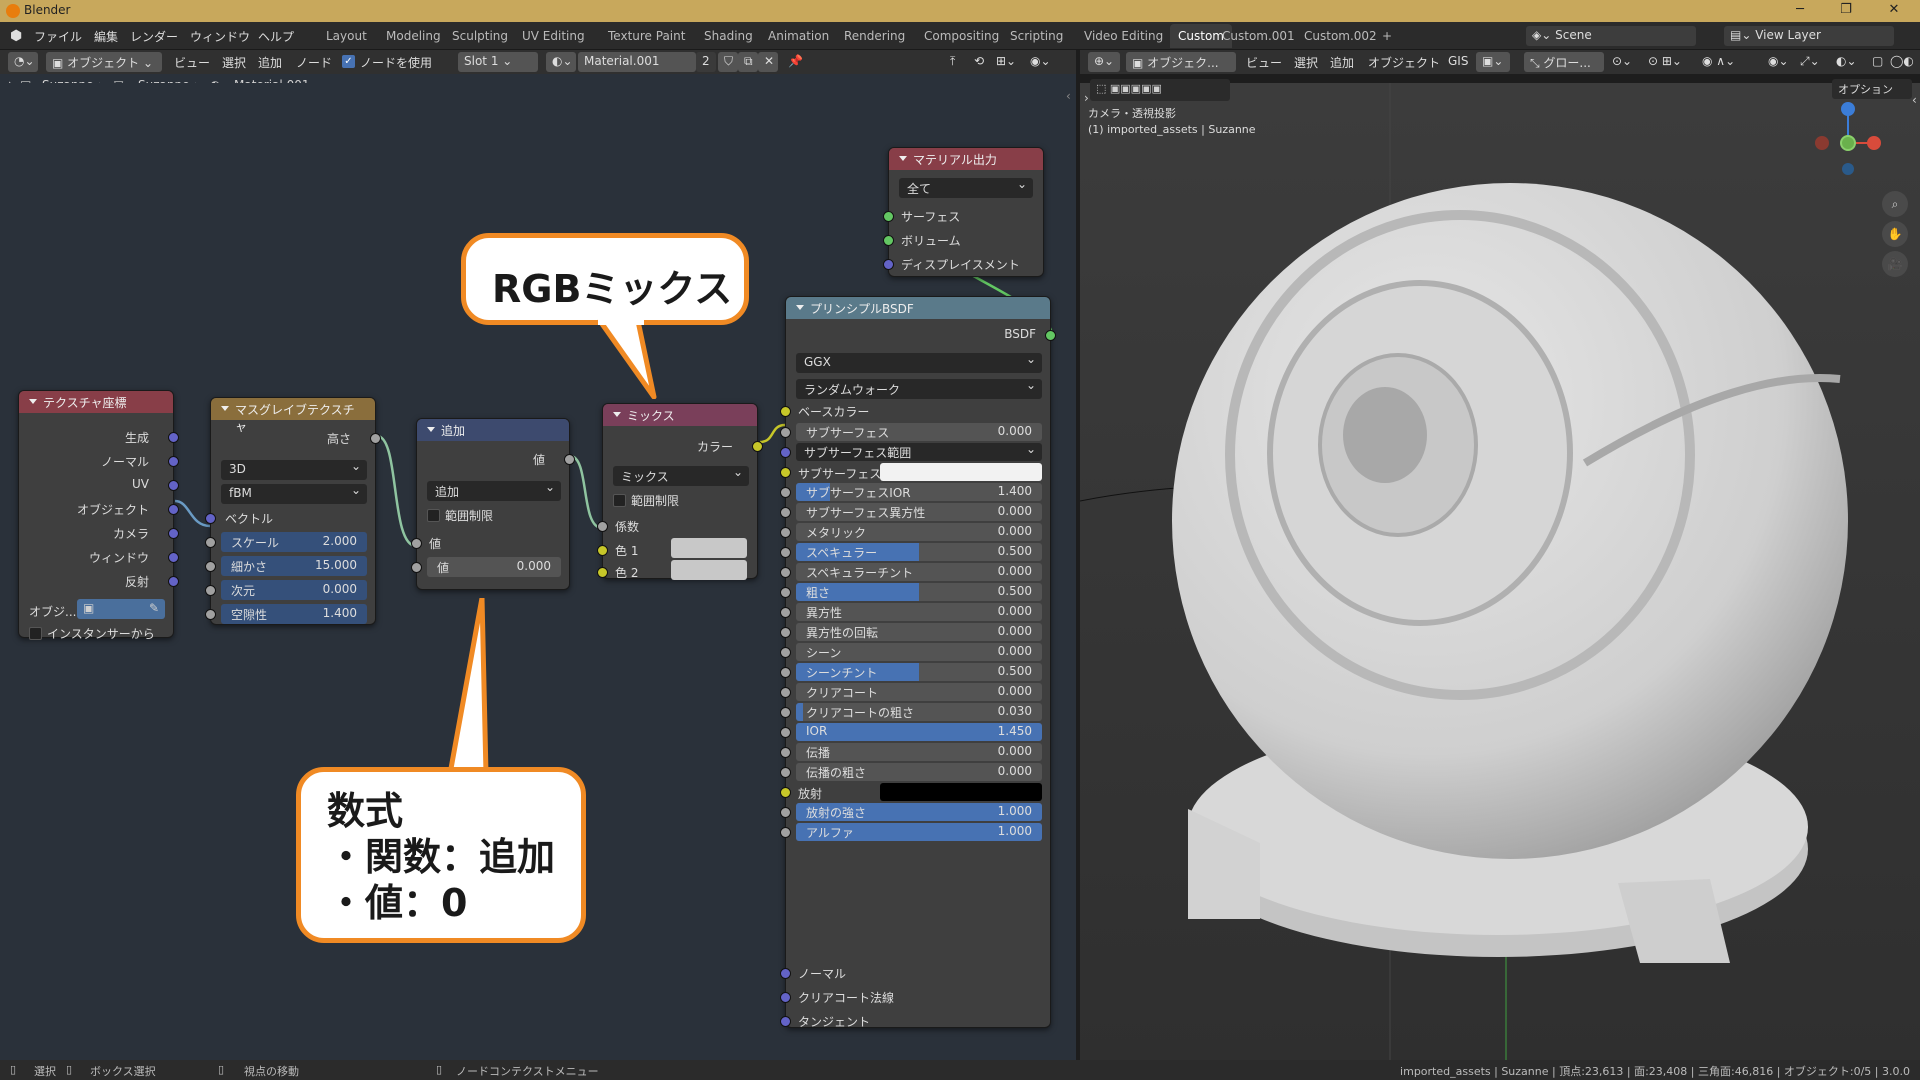  Describe the element at coordinates (919, 388) in the screenshot. I see `subsurface-method-dropdown: ランダムウォーク` at that location.